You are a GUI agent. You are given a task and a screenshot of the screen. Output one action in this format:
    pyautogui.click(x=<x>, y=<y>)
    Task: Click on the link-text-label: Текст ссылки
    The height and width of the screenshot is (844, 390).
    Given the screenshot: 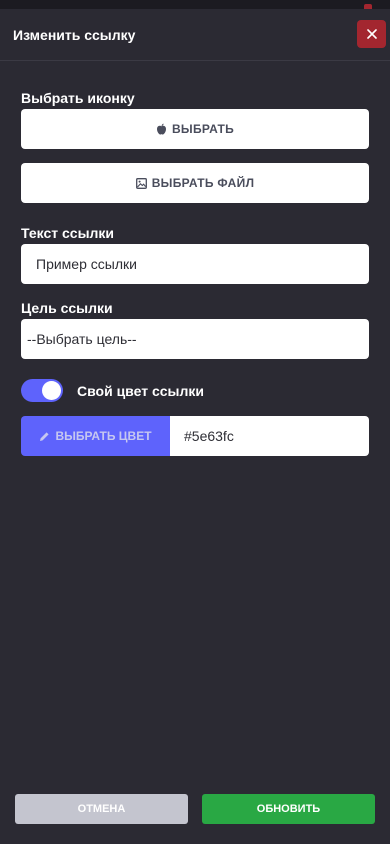 What is the action you would take?
    pyautogui.click(x=68, y=233)
    